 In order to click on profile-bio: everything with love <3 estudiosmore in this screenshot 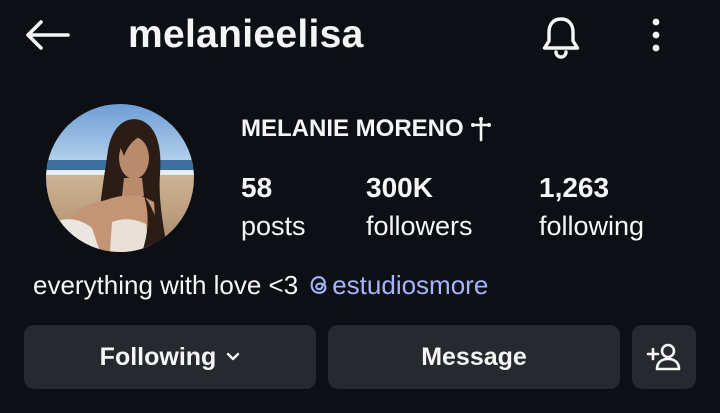, I will do `click(260, 285)`.